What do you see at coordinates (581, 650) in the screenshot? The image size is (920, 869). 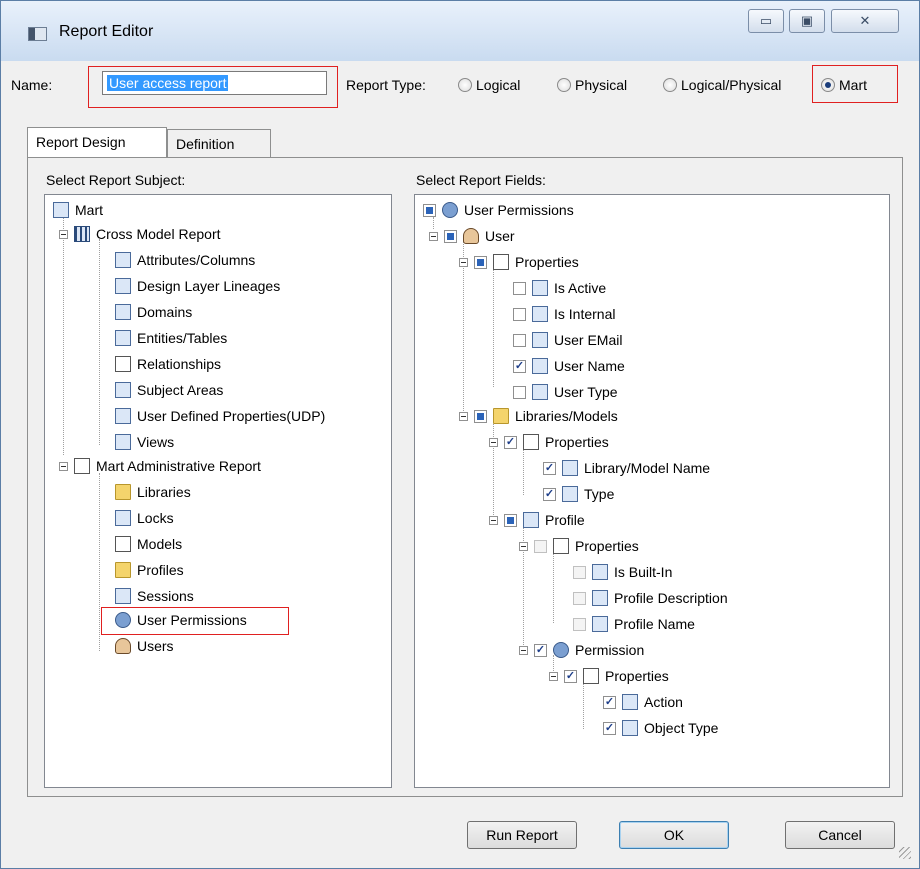 I see `field-permission: ✓ Permission` at bounding box center [581, 650].